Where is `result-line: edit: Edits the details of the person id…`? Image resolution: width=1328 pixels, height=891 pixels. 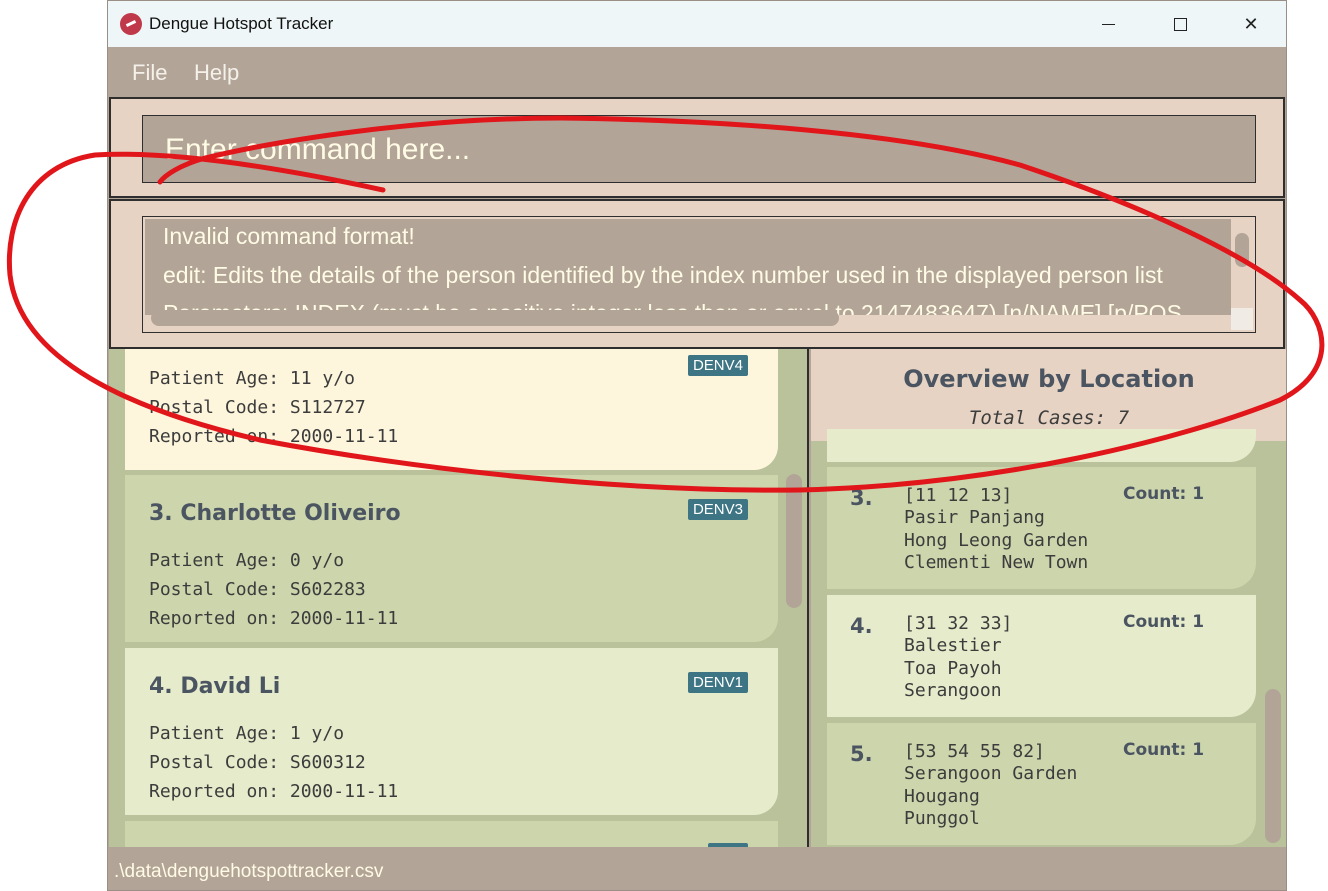 result-line: edit: Edits the details of the person id… is located at coordinates (663, 275).